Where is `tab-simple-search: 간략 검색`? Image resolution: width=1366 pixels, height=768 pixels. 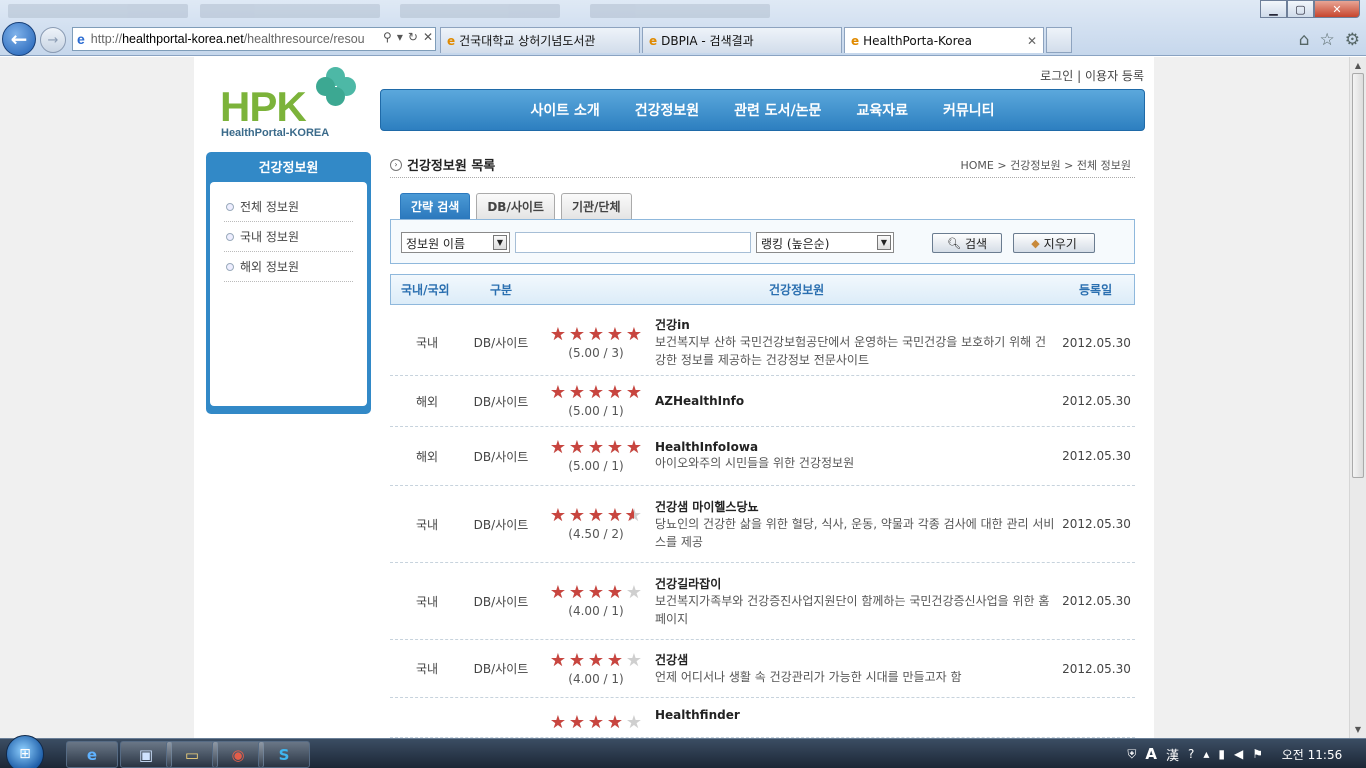 tab-simple-search: 간략 검색 is located at coordinates (435, 206).